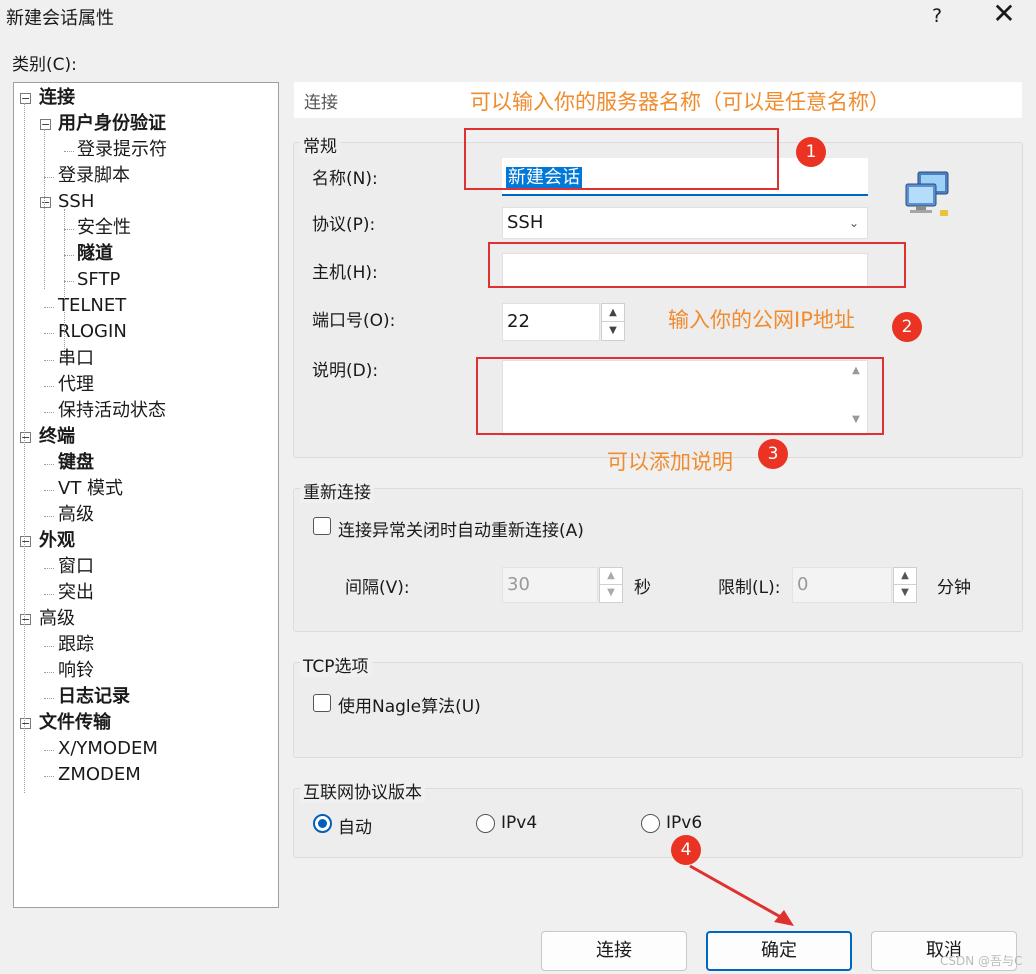  I want to click on annotation-name-hint: 可以输入你的服务器名称（可以是任意名称）, so click(680, 102).